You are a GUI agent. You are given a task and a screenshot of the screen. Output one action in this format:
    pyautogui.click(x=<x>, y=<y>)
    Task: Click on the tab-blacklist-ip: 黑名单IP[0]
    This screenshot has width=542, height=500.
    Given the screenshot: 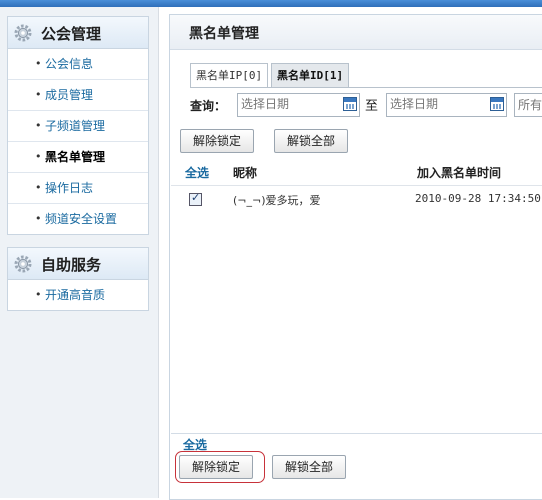 What is the action you would take?
    pyautogui.click(x=229, y=75)
    